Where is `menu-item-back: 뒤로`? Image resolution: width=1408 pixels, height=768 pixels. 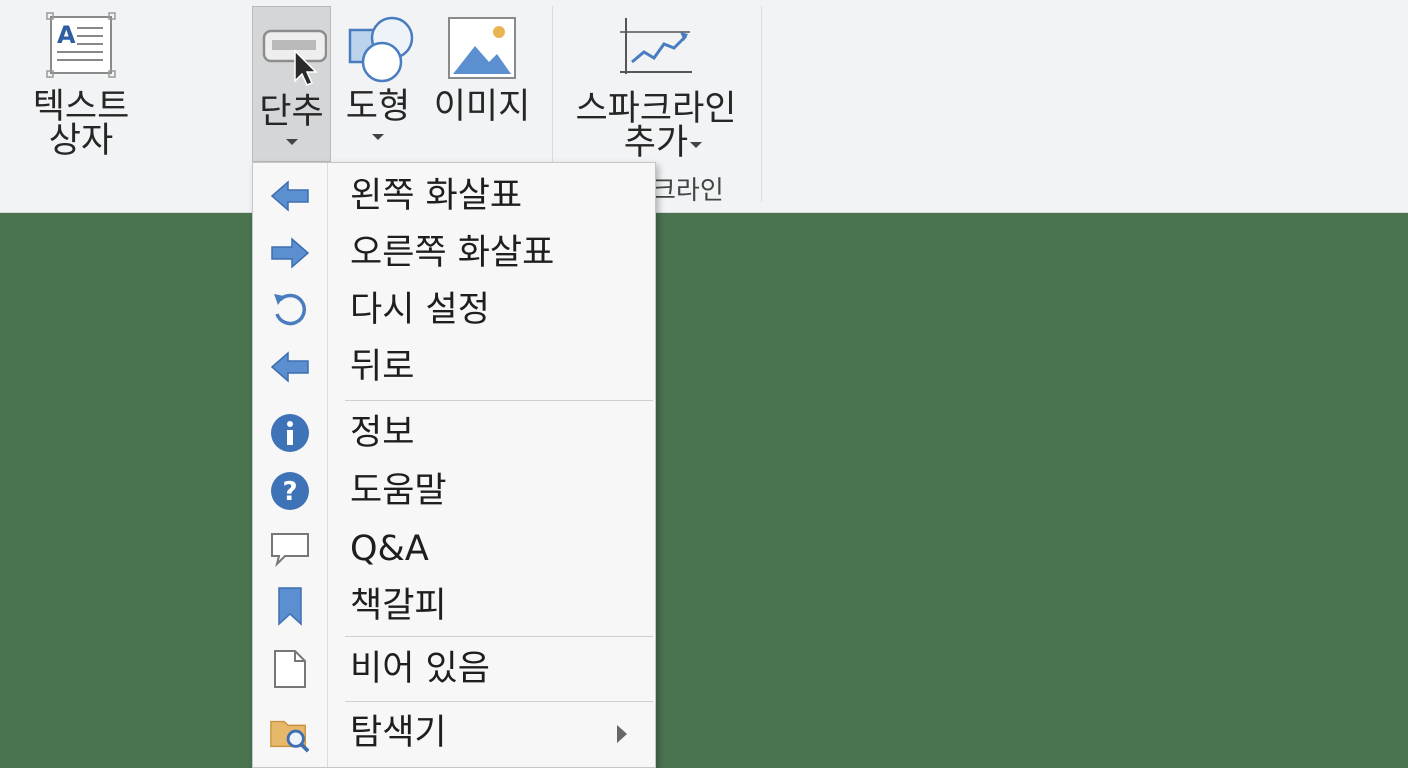
menu-item-back: 뒤로 is located at coordinates (454, 367).